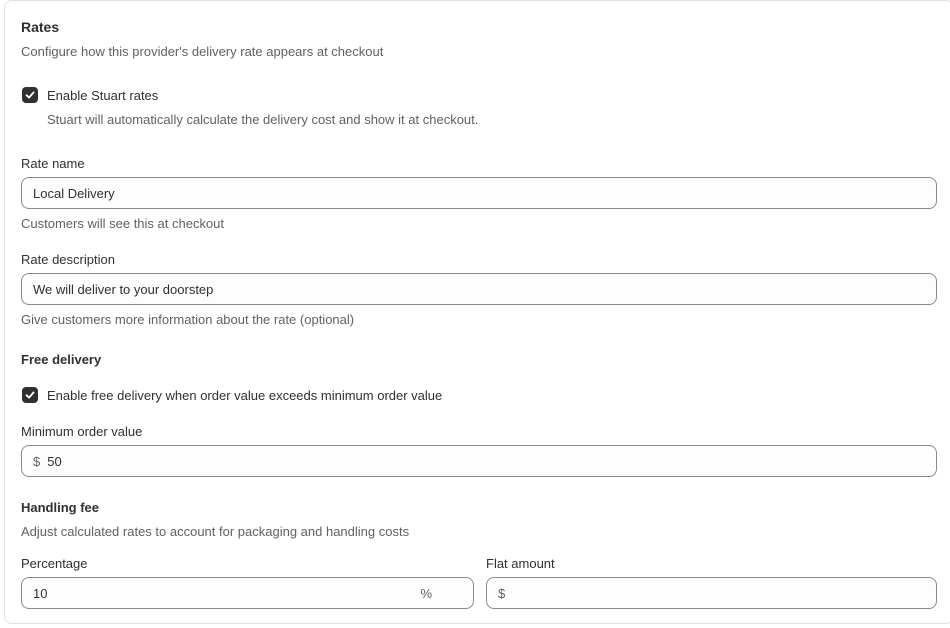 The width and height of the screenshot is (950, 628). I want to click on percentage-input: 10 %, so click(247, 593).